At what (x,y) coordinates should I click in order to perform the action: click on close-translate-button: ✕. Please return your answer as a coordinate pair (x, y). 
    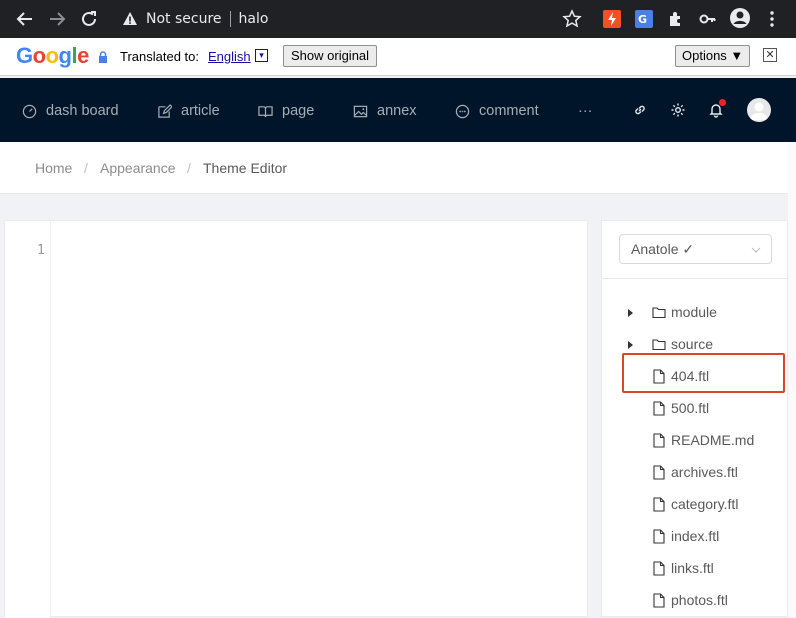
    Looking at the image, I should click on (770, 55).